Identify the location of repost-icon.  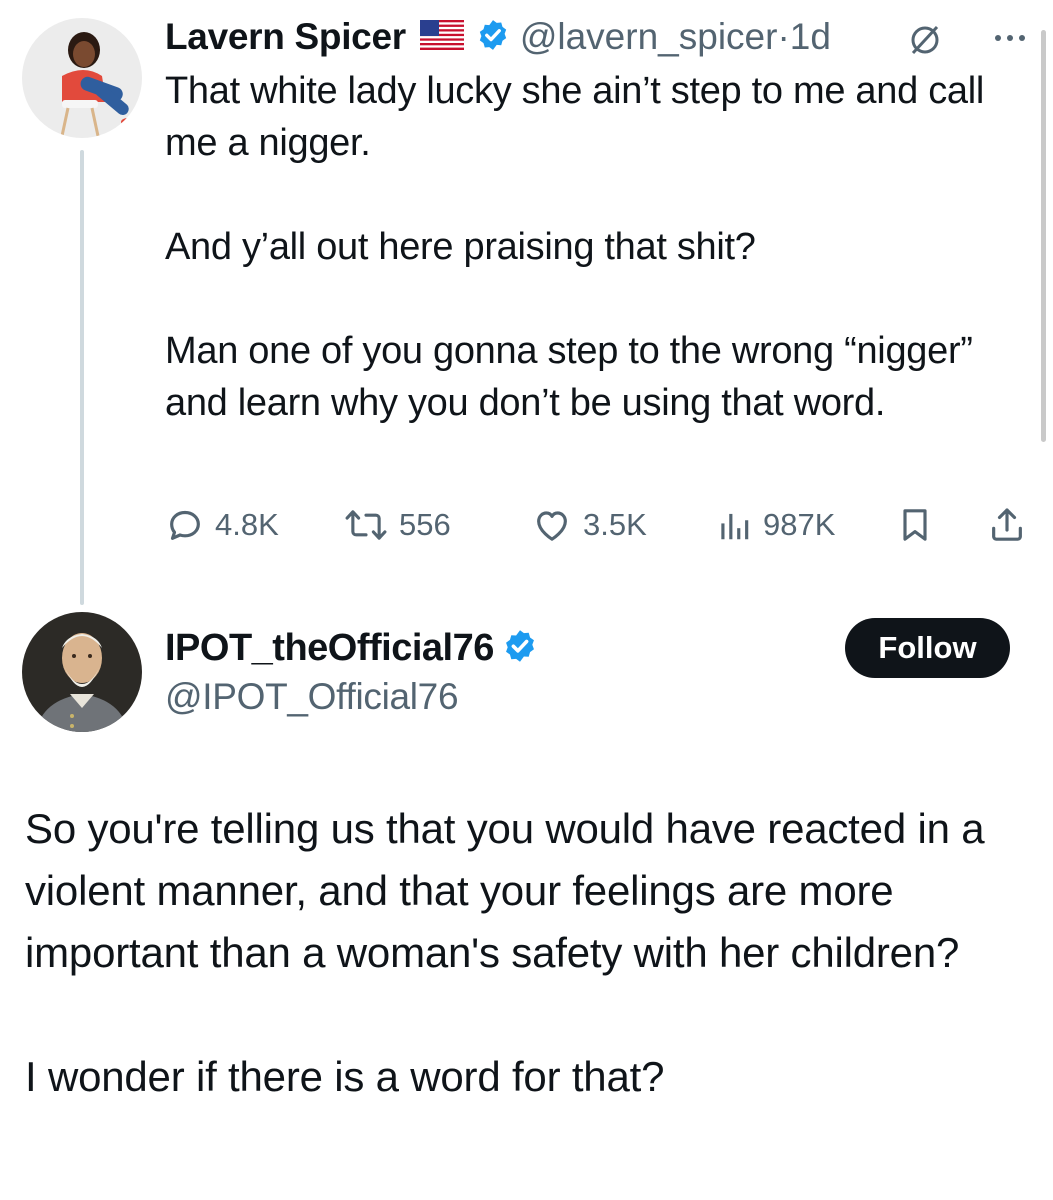
(366, 525).